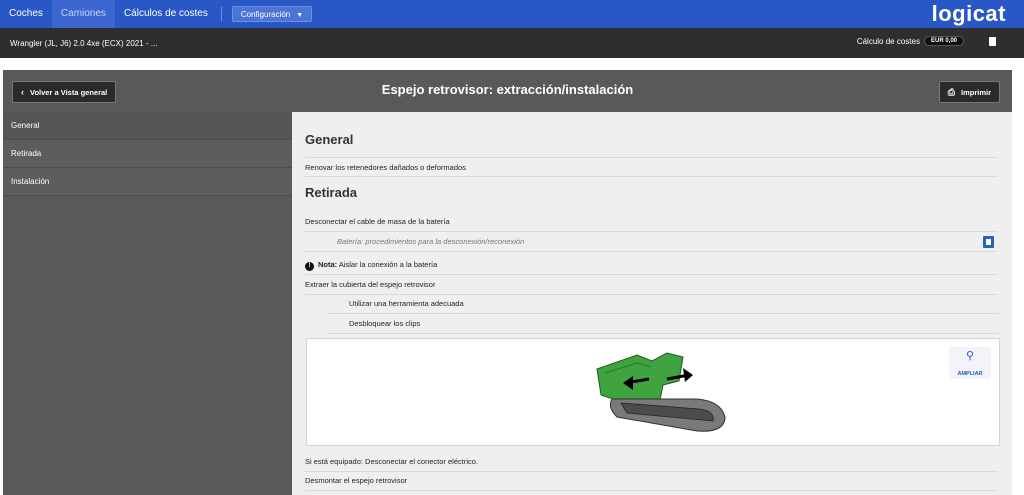  I want to click on document-icon, so click(988, 242).